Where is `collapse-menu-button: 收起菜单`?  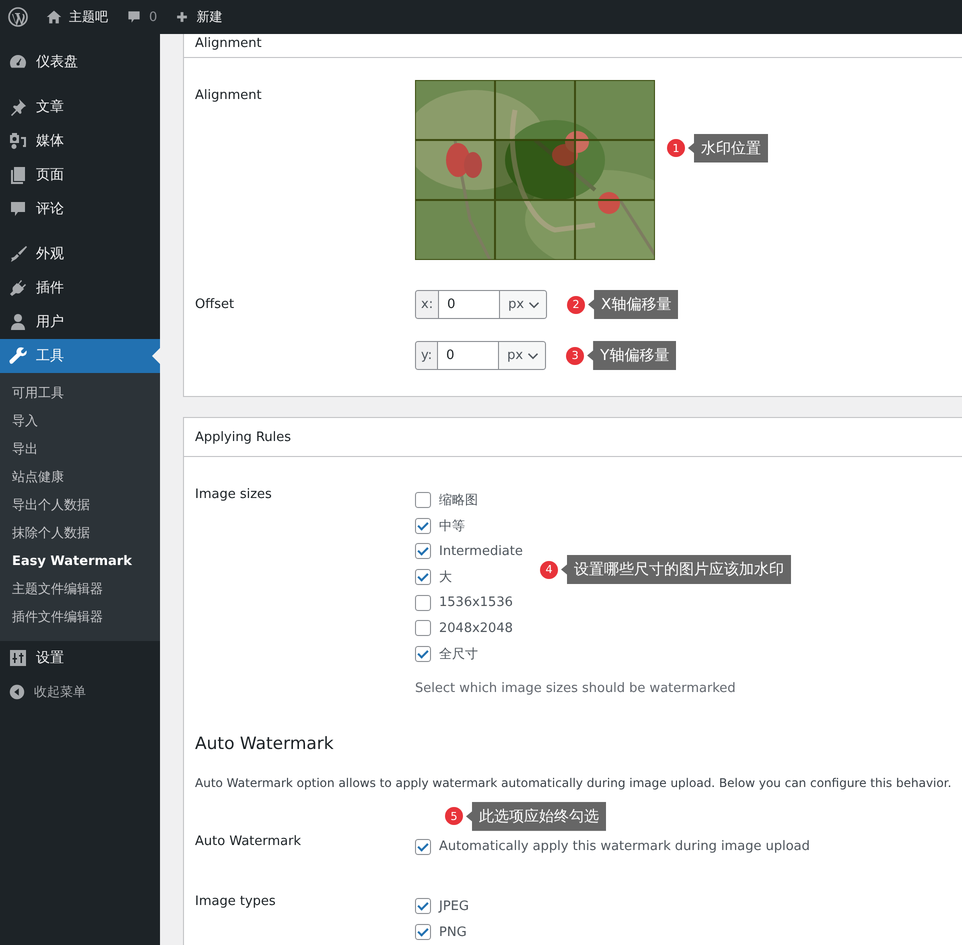
collapse-menu-button: 收起菜单 is located at coordinates (80, 692).